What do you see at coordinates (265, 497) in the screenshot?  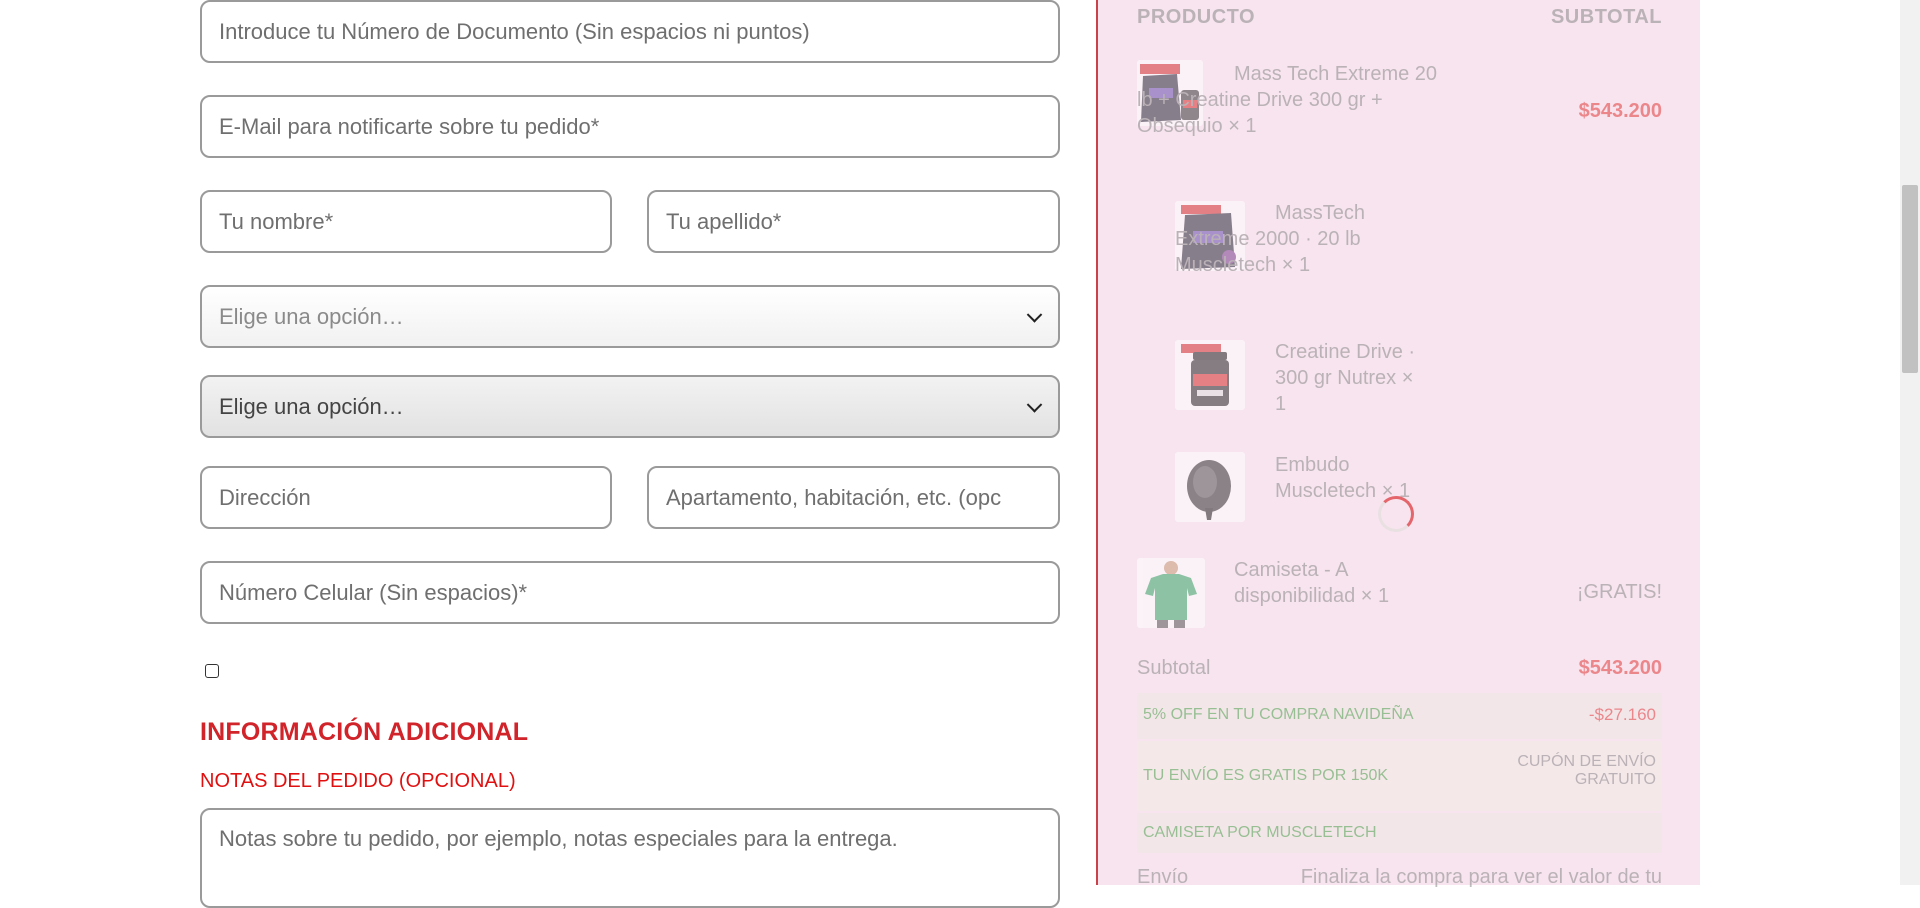 I see `address-placeholder: Dirección` at bounding box center [265, 497].